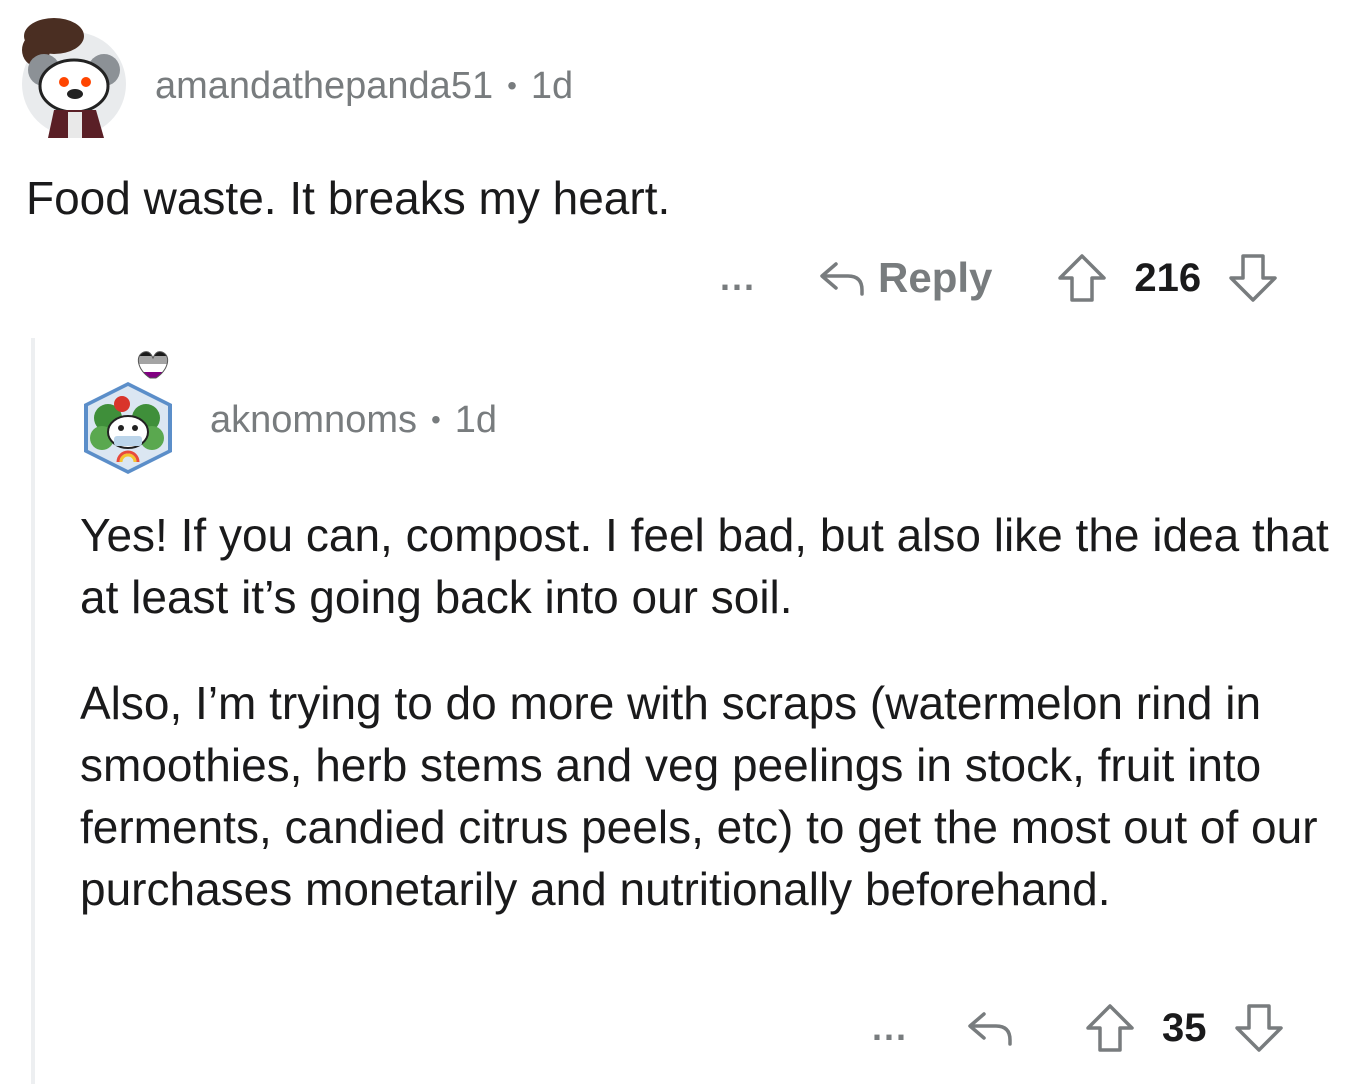 The image size is (1370, 1084). Describe the element at coordinates (999, 278) in the screenshot. I see `comment-actions: ... Reply 216` at that location.